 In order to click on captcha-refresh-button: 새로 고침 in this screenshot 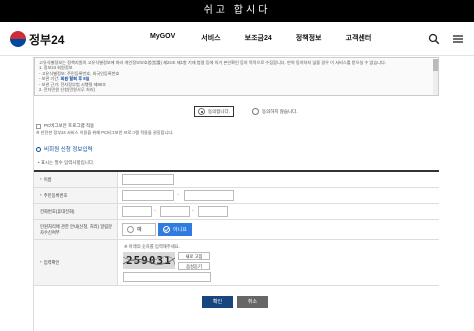, I will do `click(194, 256)`.